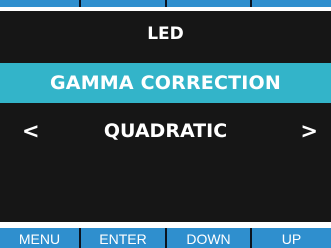  Describe the element at coordinates (165, 3) in the screenshot. I see `top-button-strip` at that location.